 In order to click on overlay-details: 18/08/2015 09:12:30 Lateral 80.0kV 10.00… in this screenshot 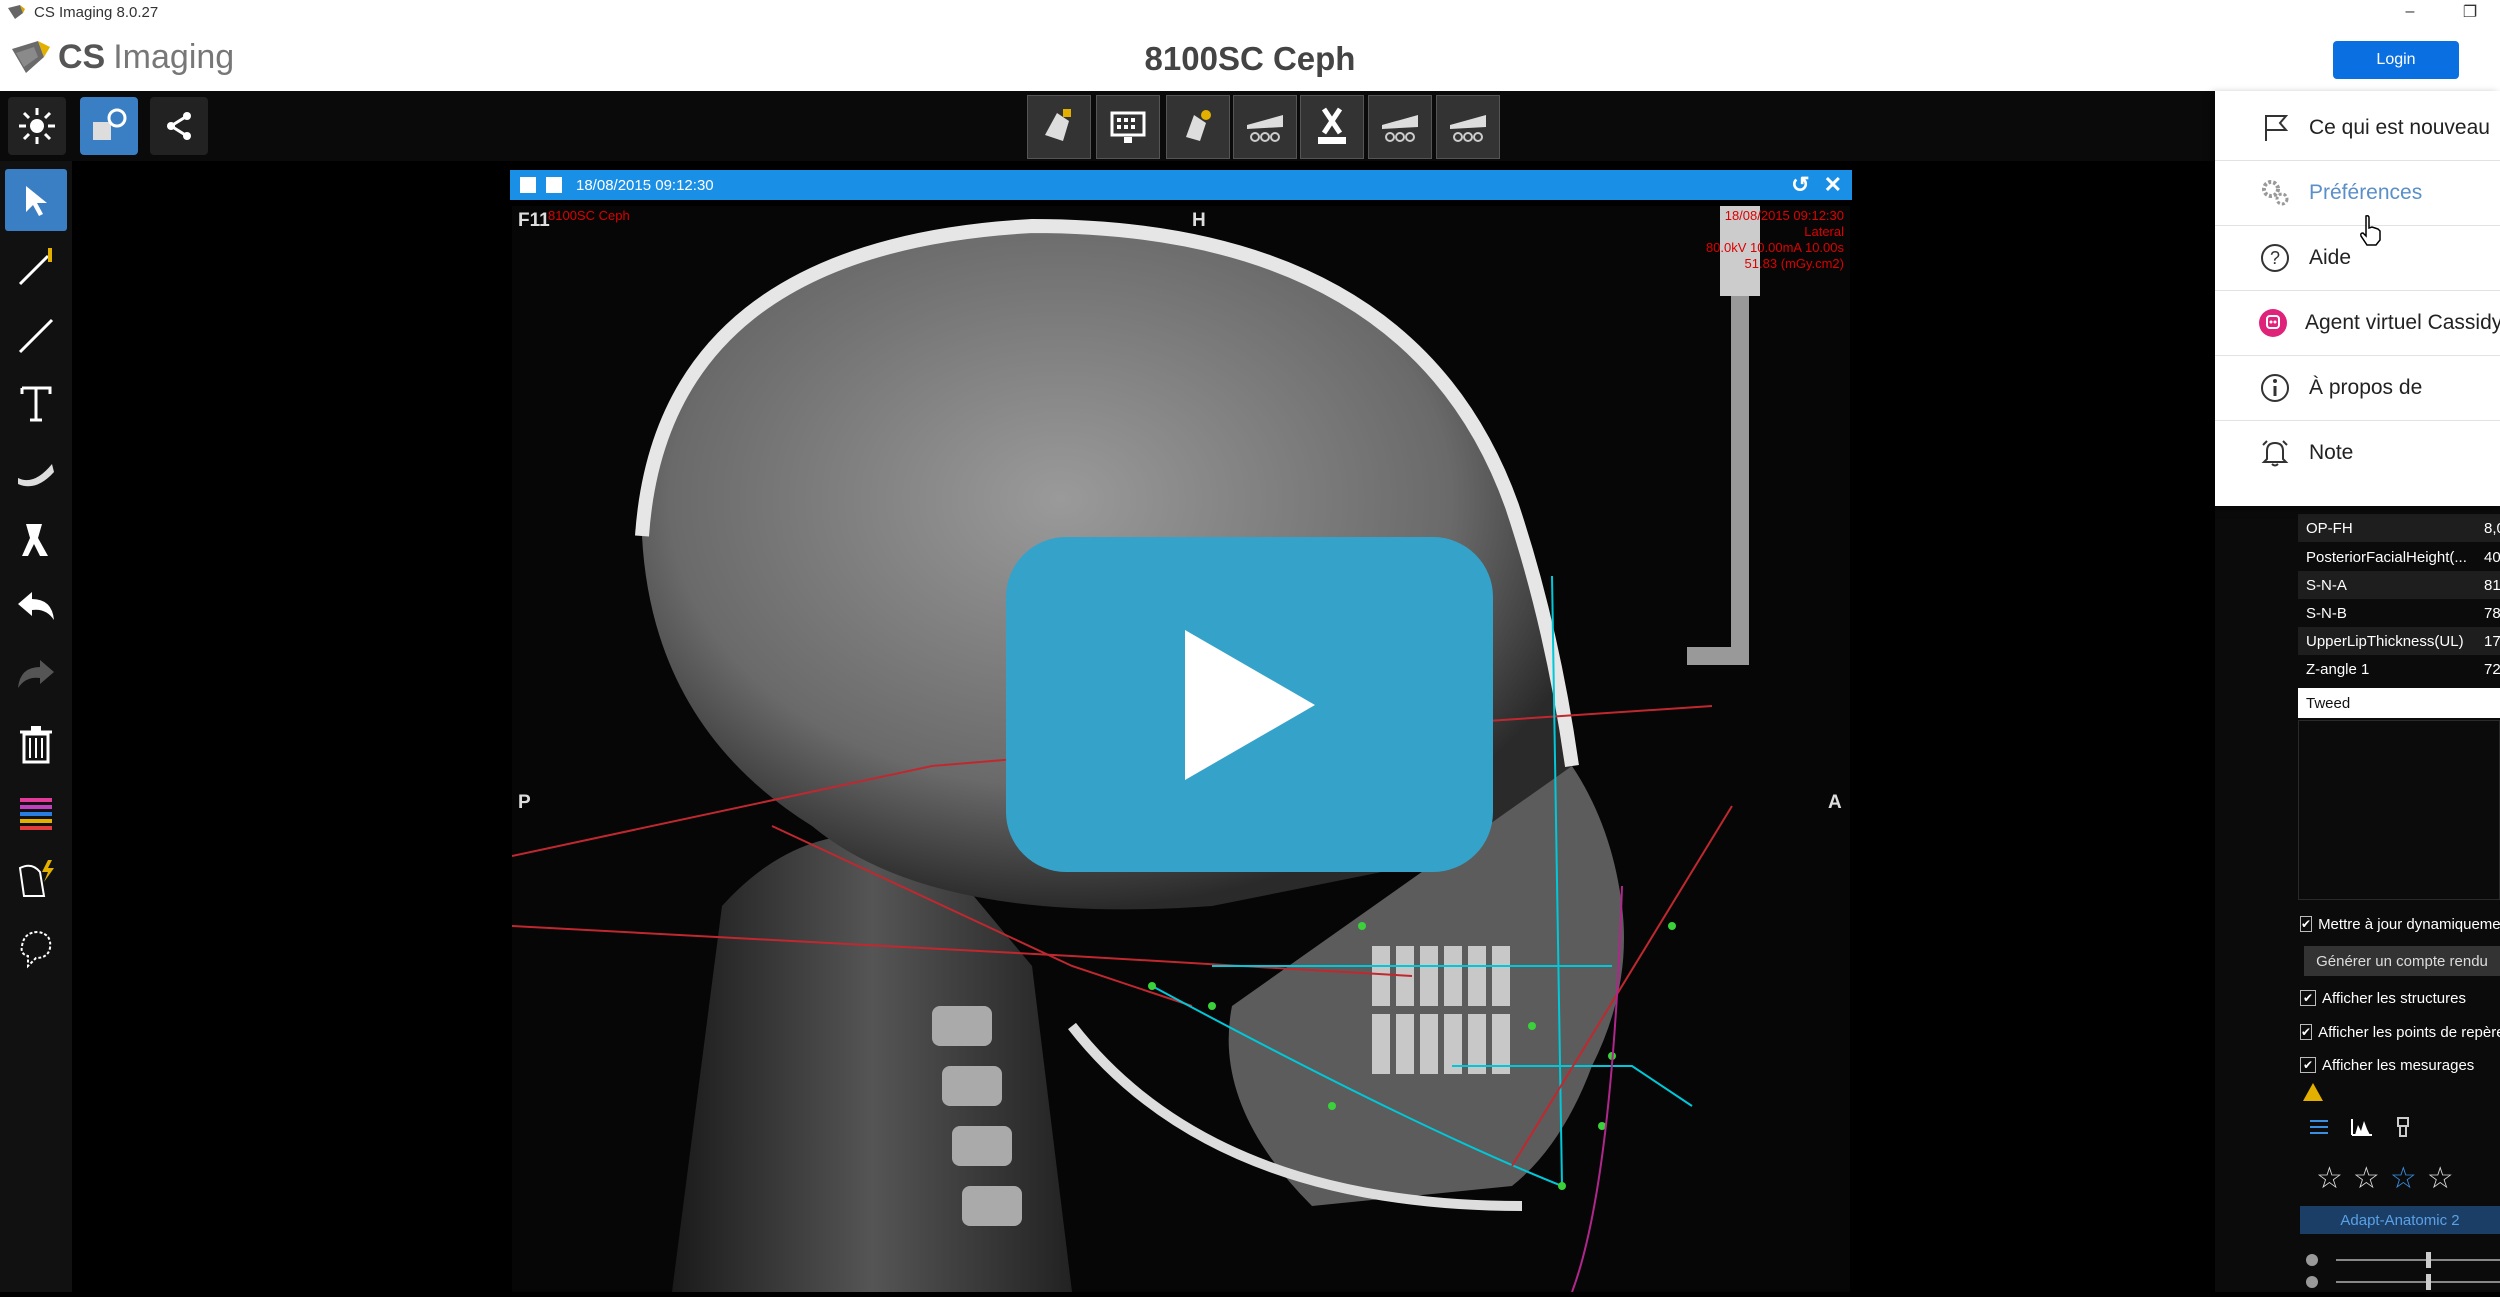, I will do `click(1728, 240)`.